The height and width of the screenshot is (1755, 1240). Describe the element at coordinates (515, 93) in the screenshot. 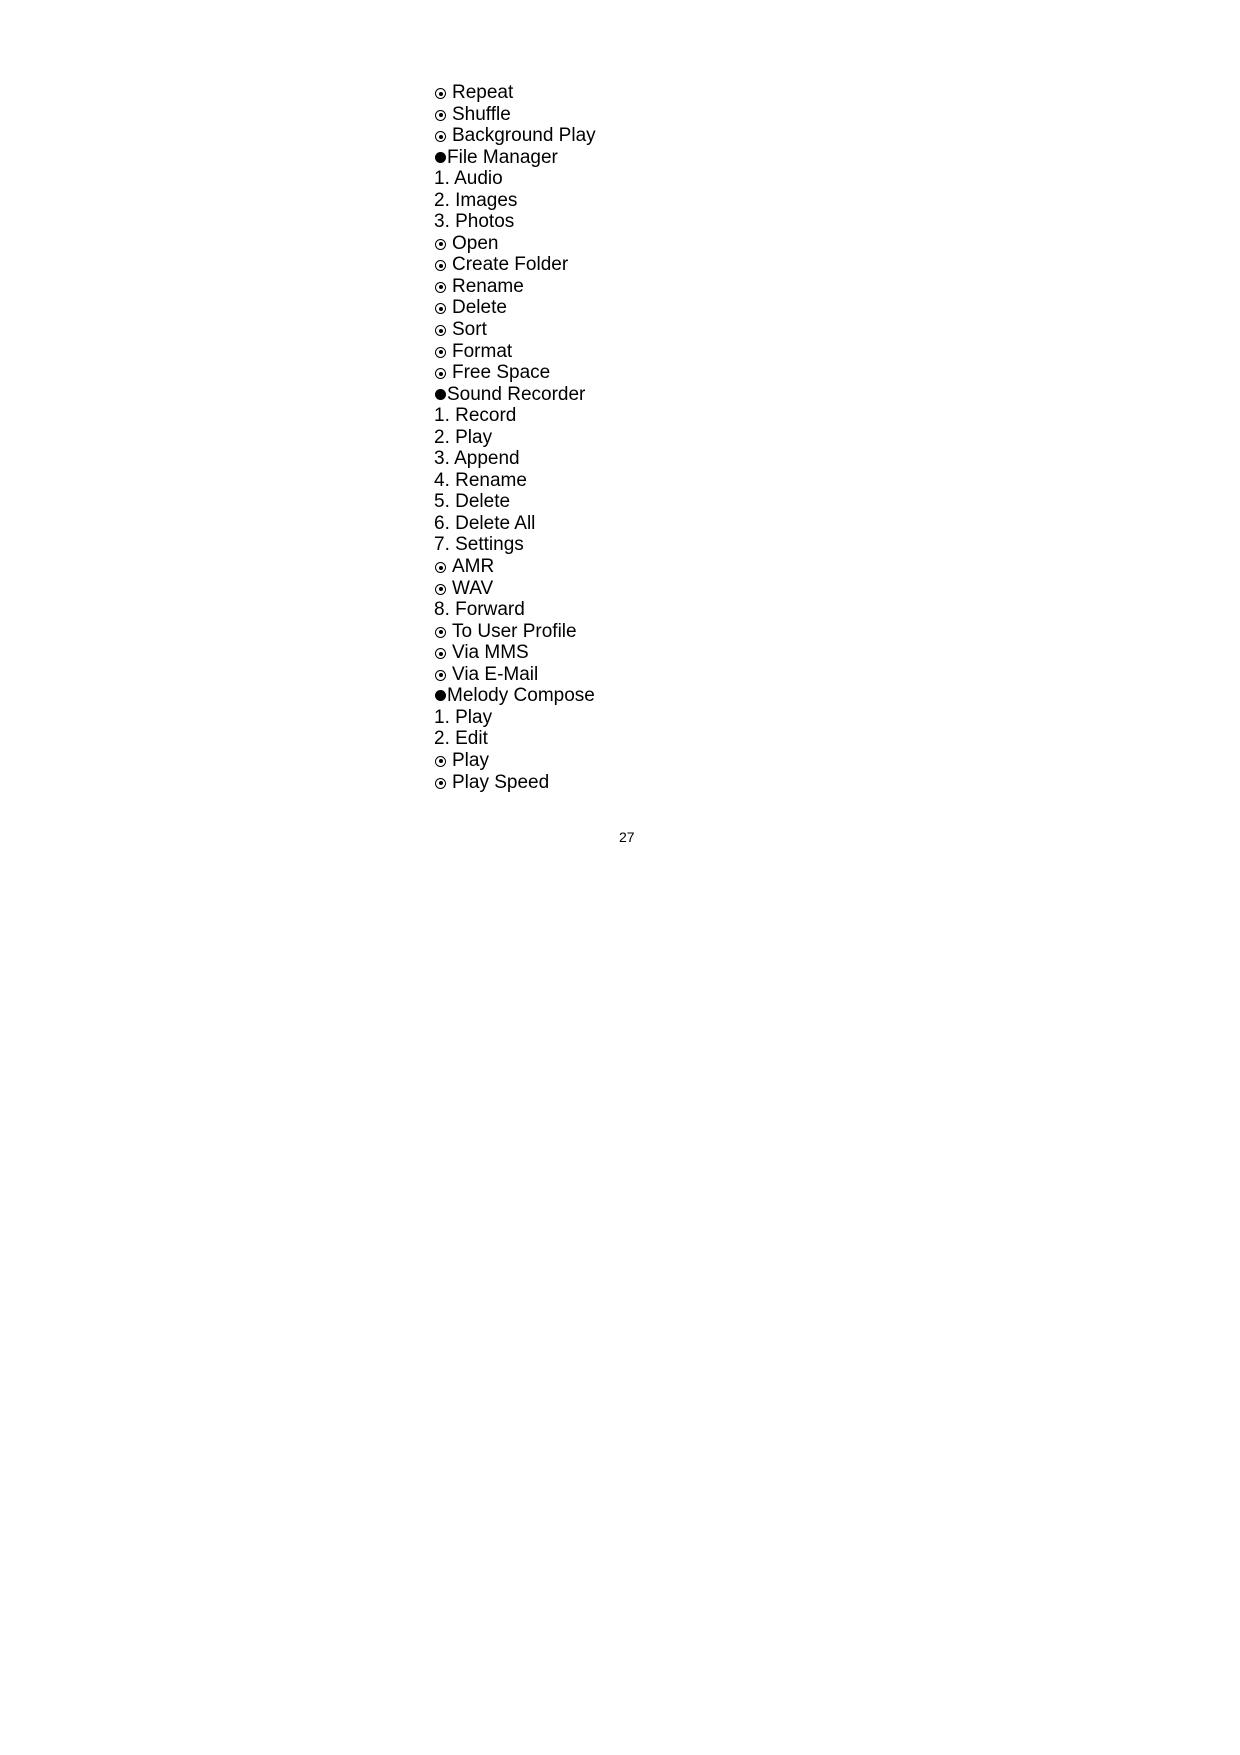

I see `option-item: Repeat` at that location.